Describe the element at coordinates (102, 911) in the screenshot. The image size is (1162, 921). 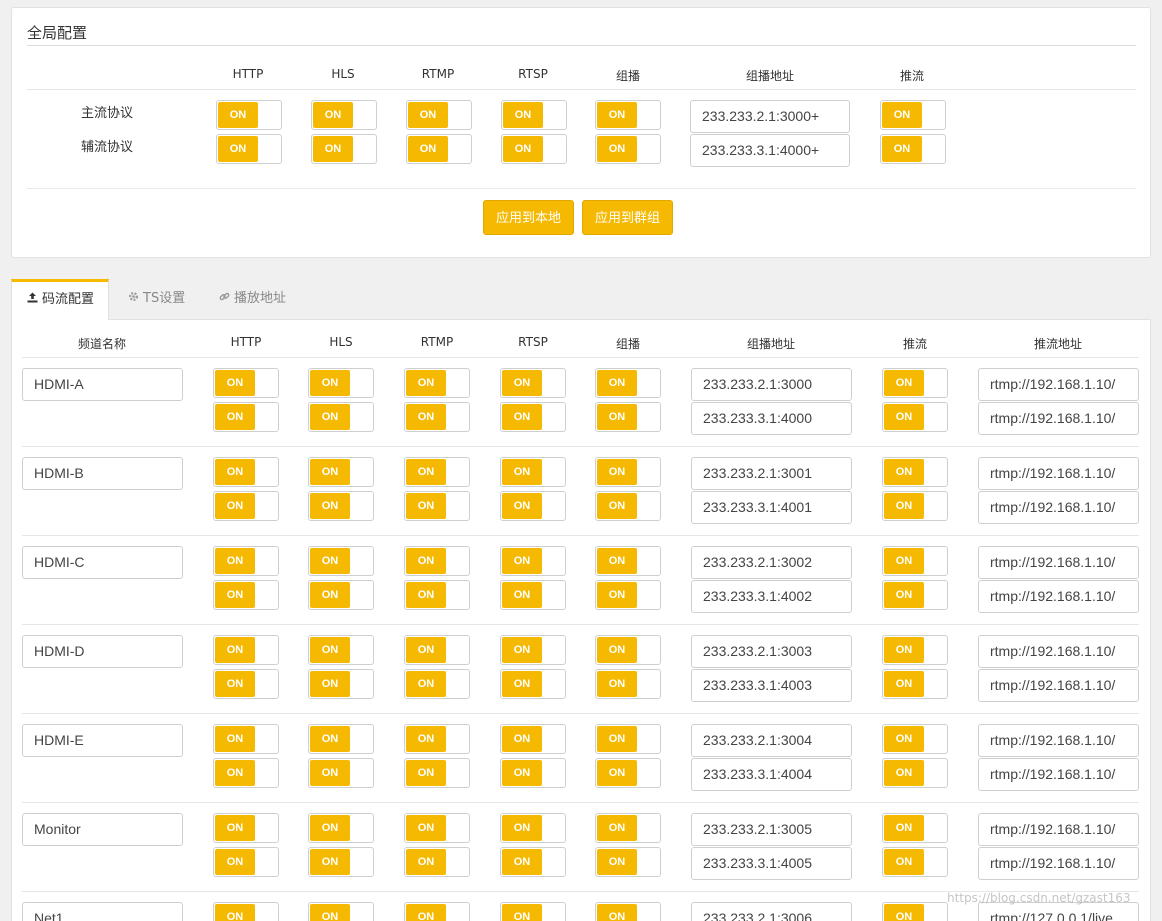
I see `channel-name-input: Net1` at that location.